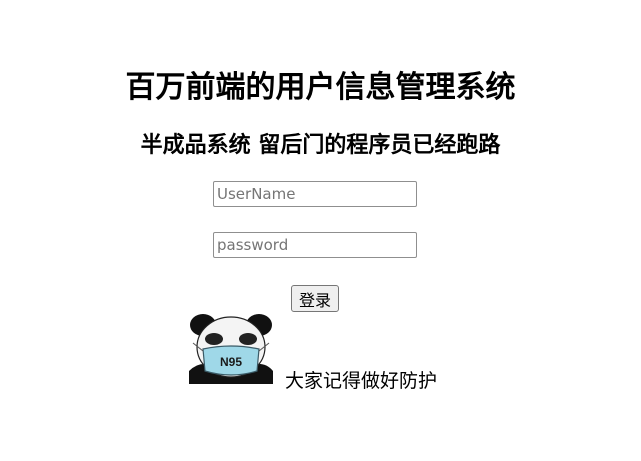 The height and width of the screenshot is (461, 641). I want to click on page-title: 百万前端的用户信息管理系统, so click(320, 87).